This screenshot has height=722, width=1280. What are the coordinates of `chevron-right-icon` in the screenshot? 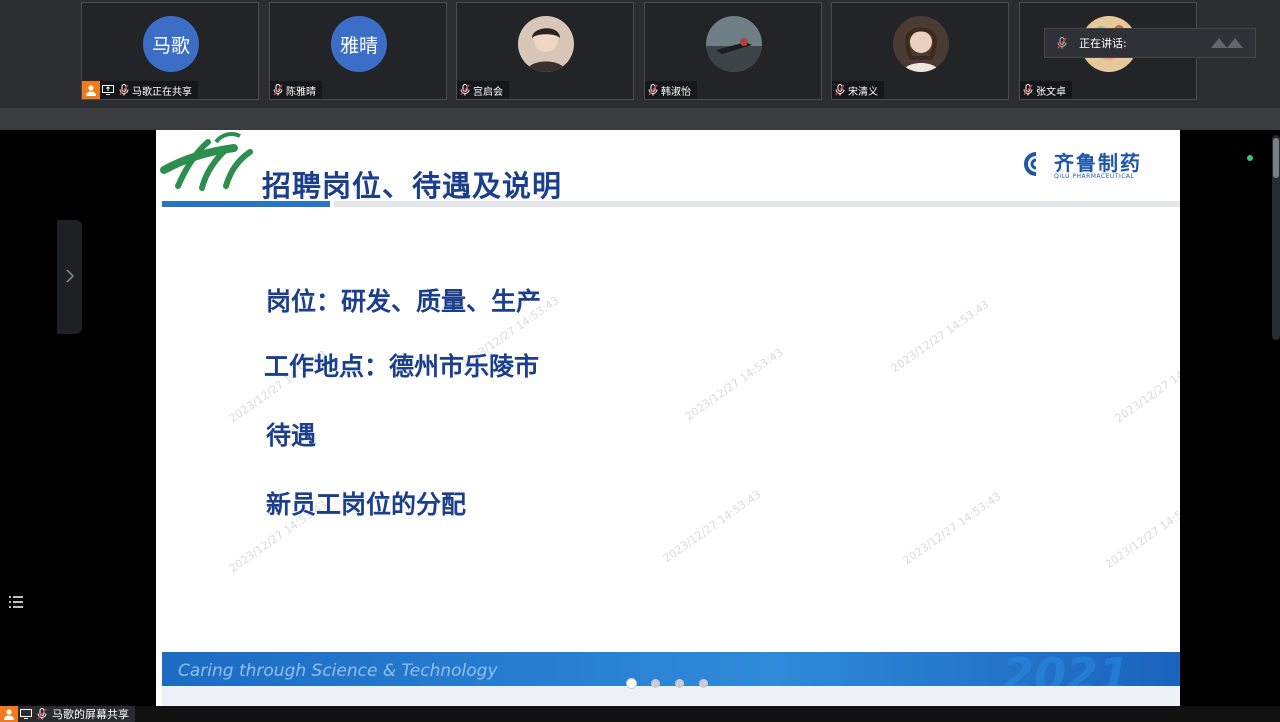 It's located at (69, 277).